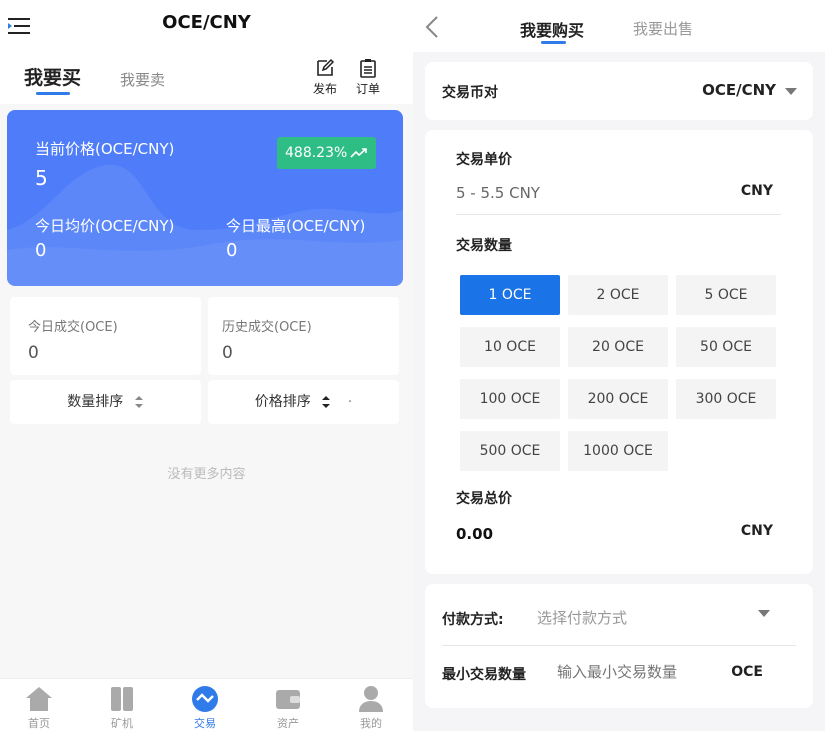 The height and width of the screenshot is (731, 825). What do you see at coordinates (227, 353) in the screenshot?
I see `history-volume-value: 0` at bounding box center [227, 353].